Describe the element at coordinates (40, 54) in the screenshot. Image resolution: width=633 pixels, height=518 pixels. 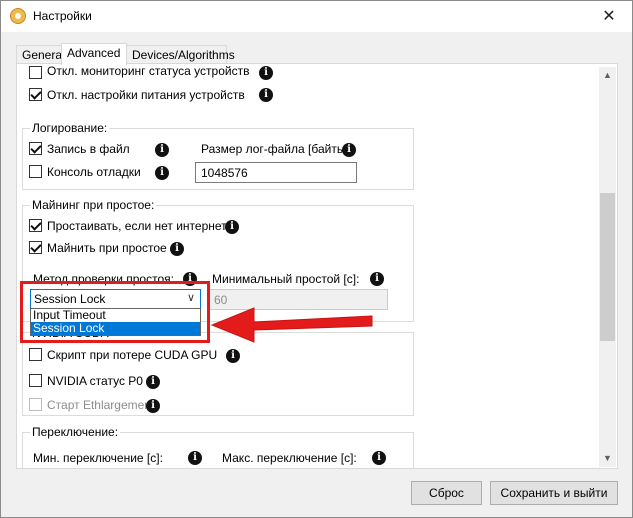
I see `tab-general: General` at that location.